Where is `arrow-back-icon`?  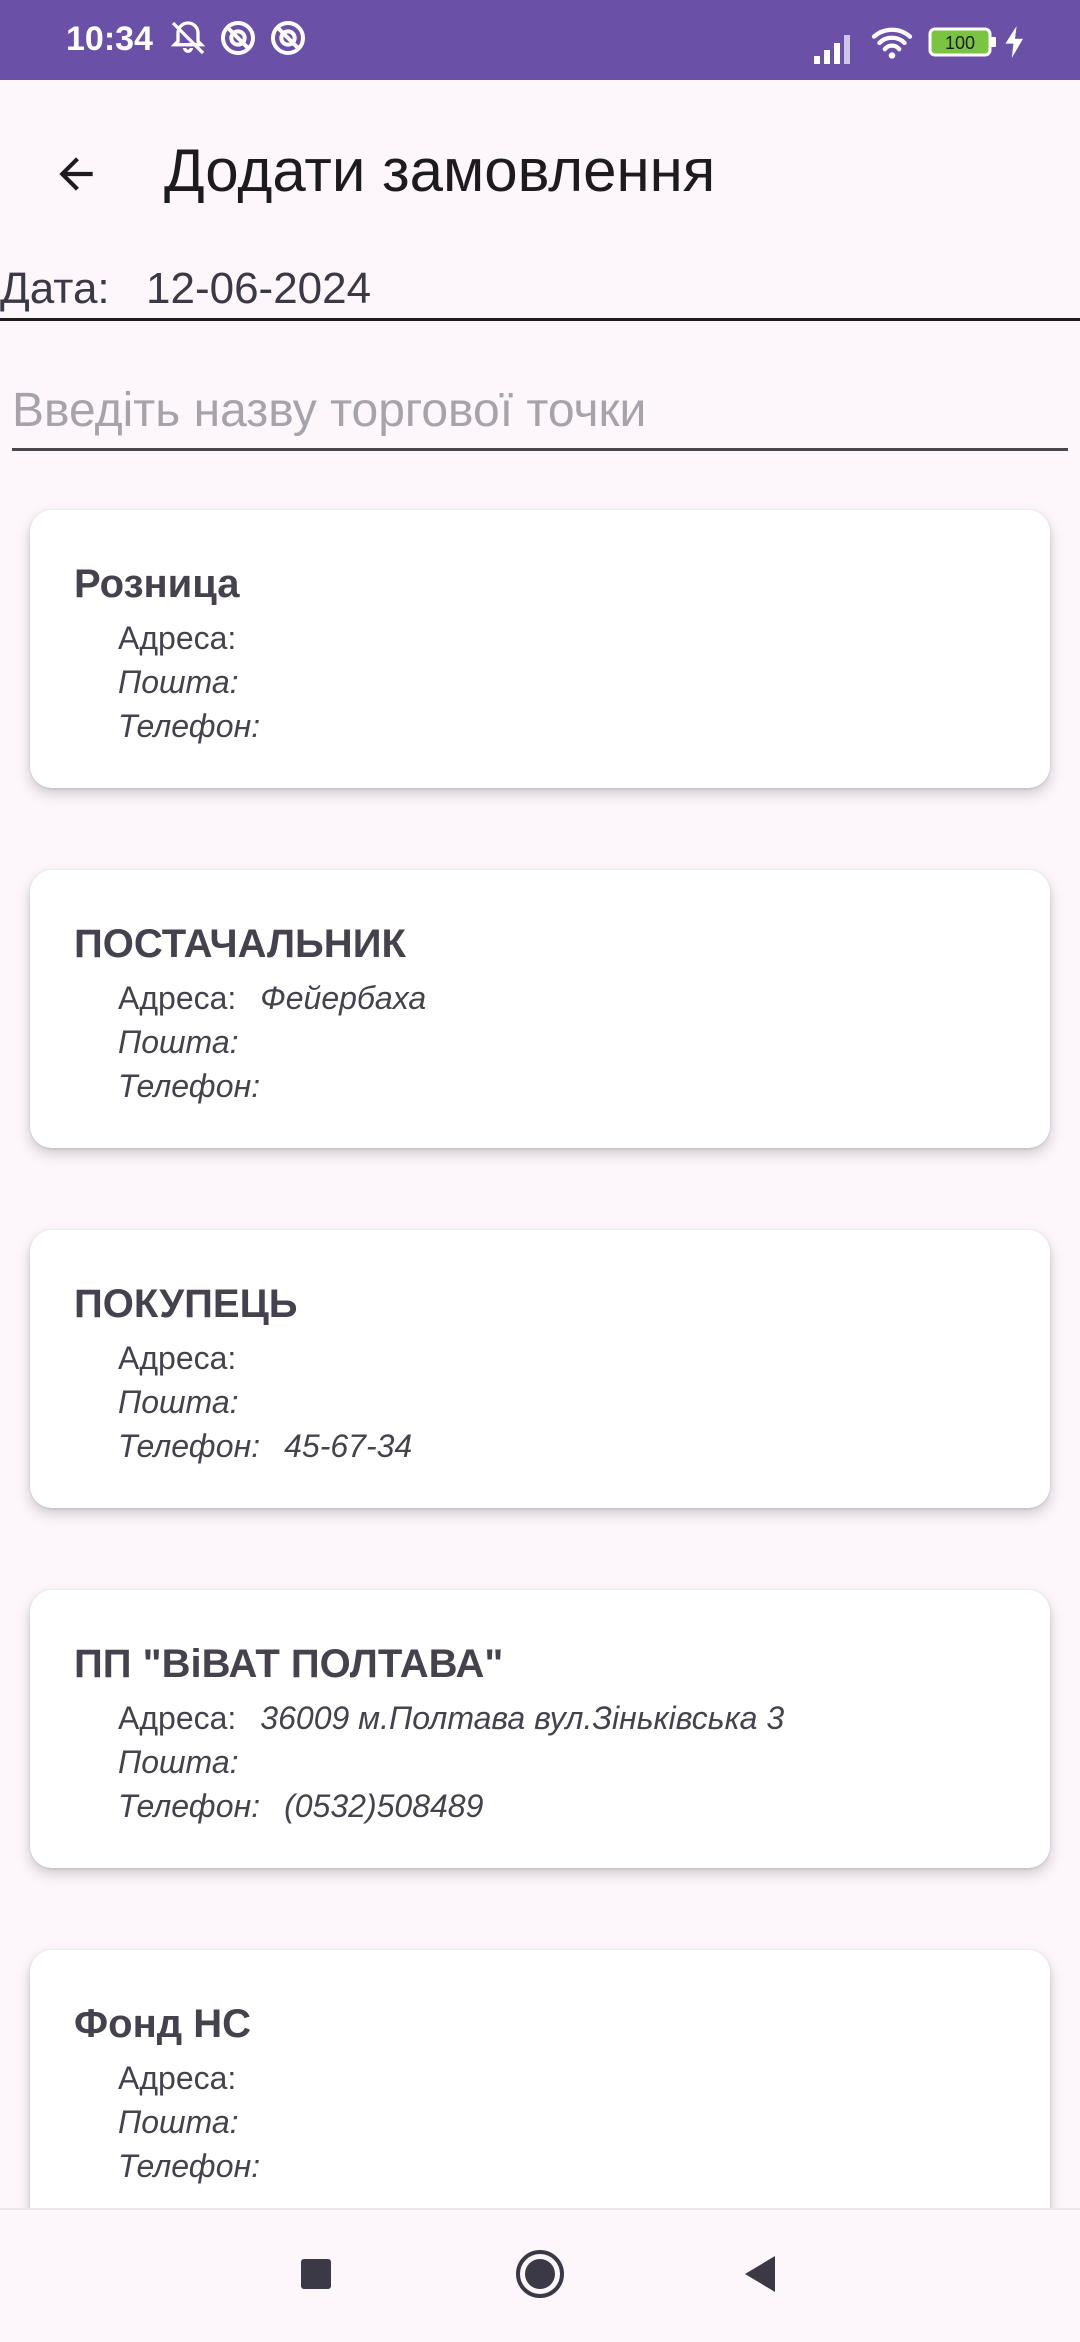 arrow-back-icon is located at coordinates (76, 176).